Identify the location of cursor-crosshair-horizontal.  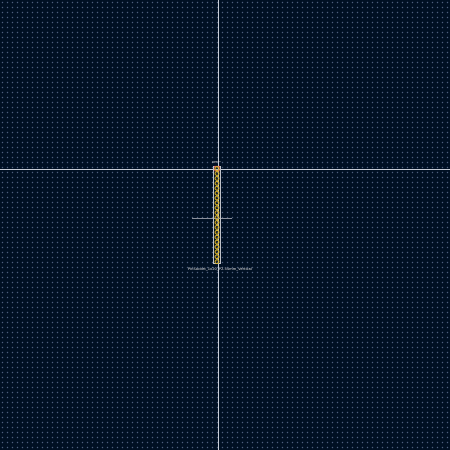
(225, 169).